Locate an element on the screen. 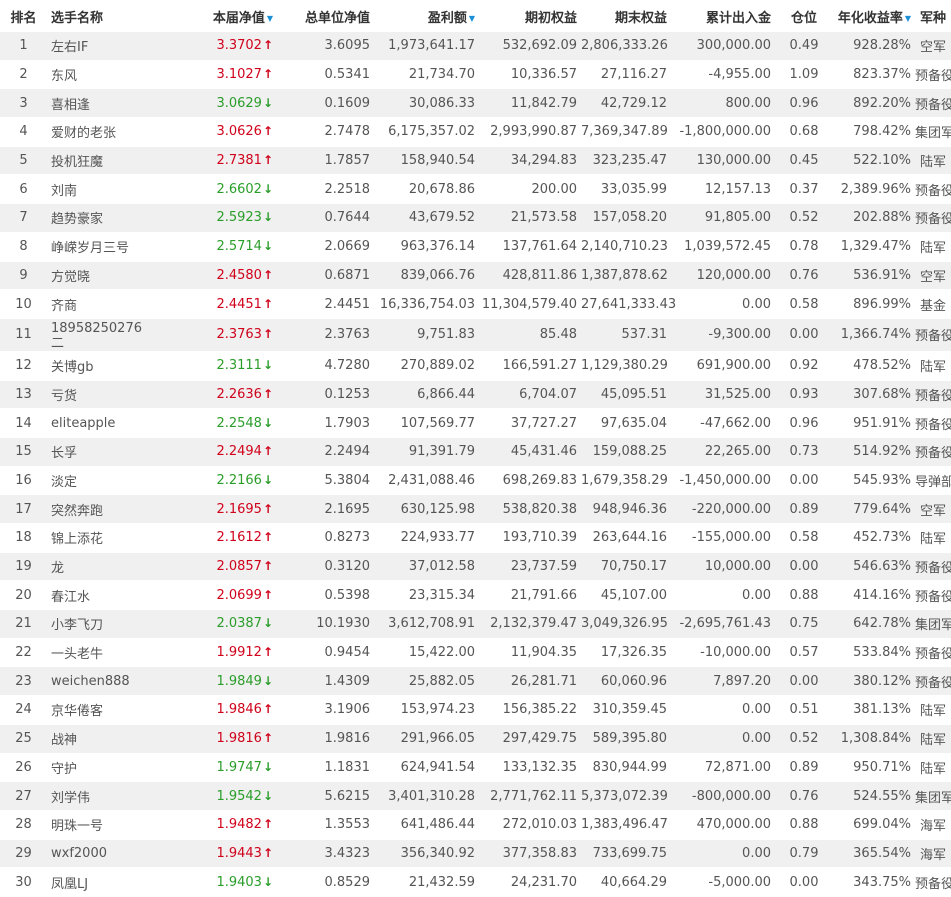  nav-value: 1.9482 is located at coordinates (239, 825).